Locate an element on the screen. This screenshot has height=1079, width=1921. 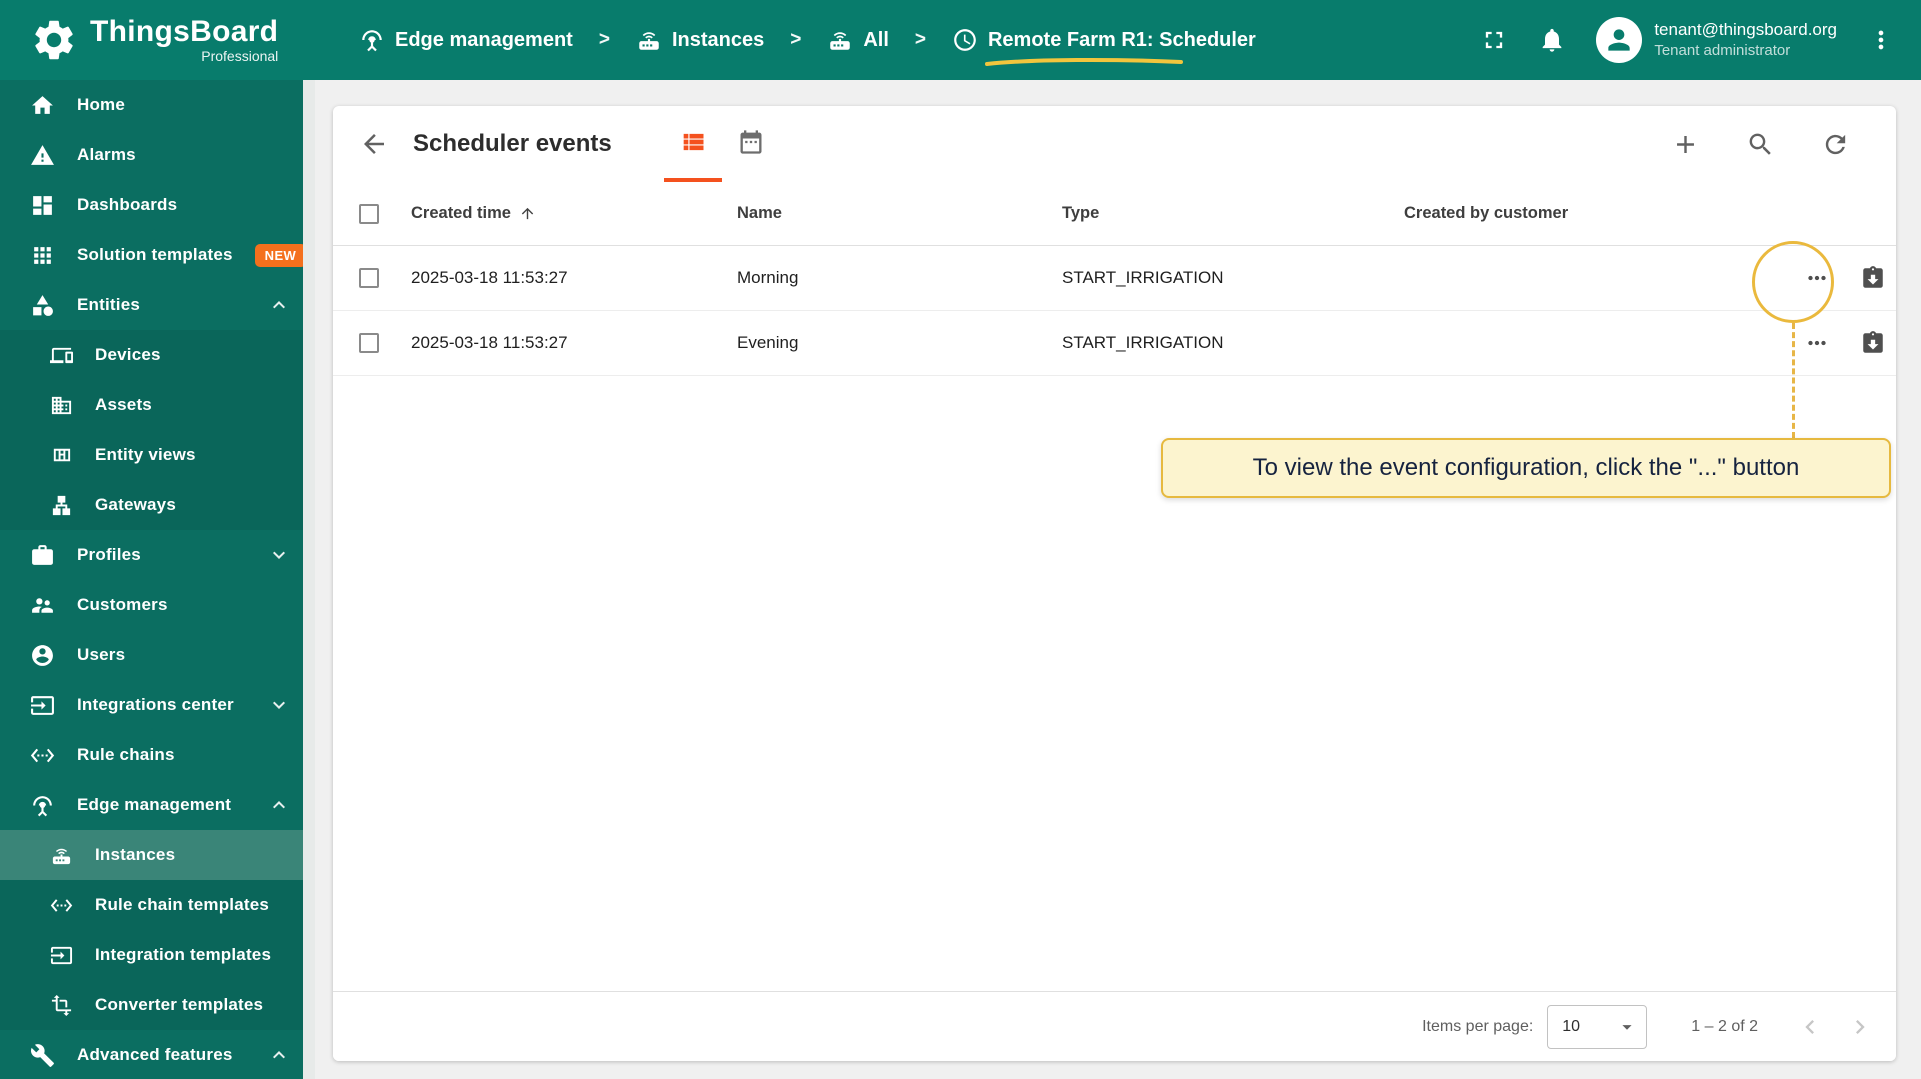
breadcrumb-item-all: All is located at coordinates (858, 40).